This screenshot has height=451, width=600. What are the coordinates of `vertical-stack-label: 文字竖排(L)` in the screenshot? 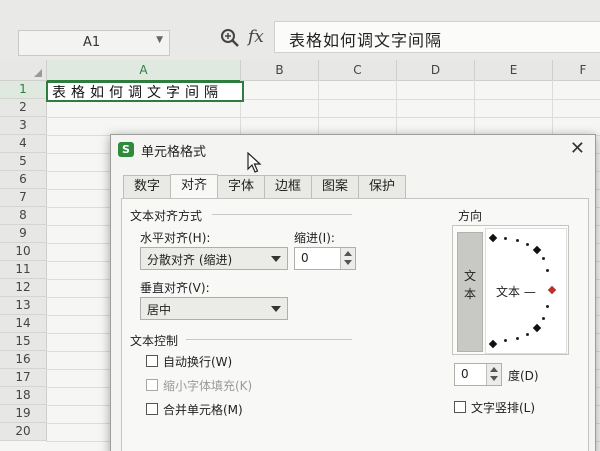 It's located at (503, 408).